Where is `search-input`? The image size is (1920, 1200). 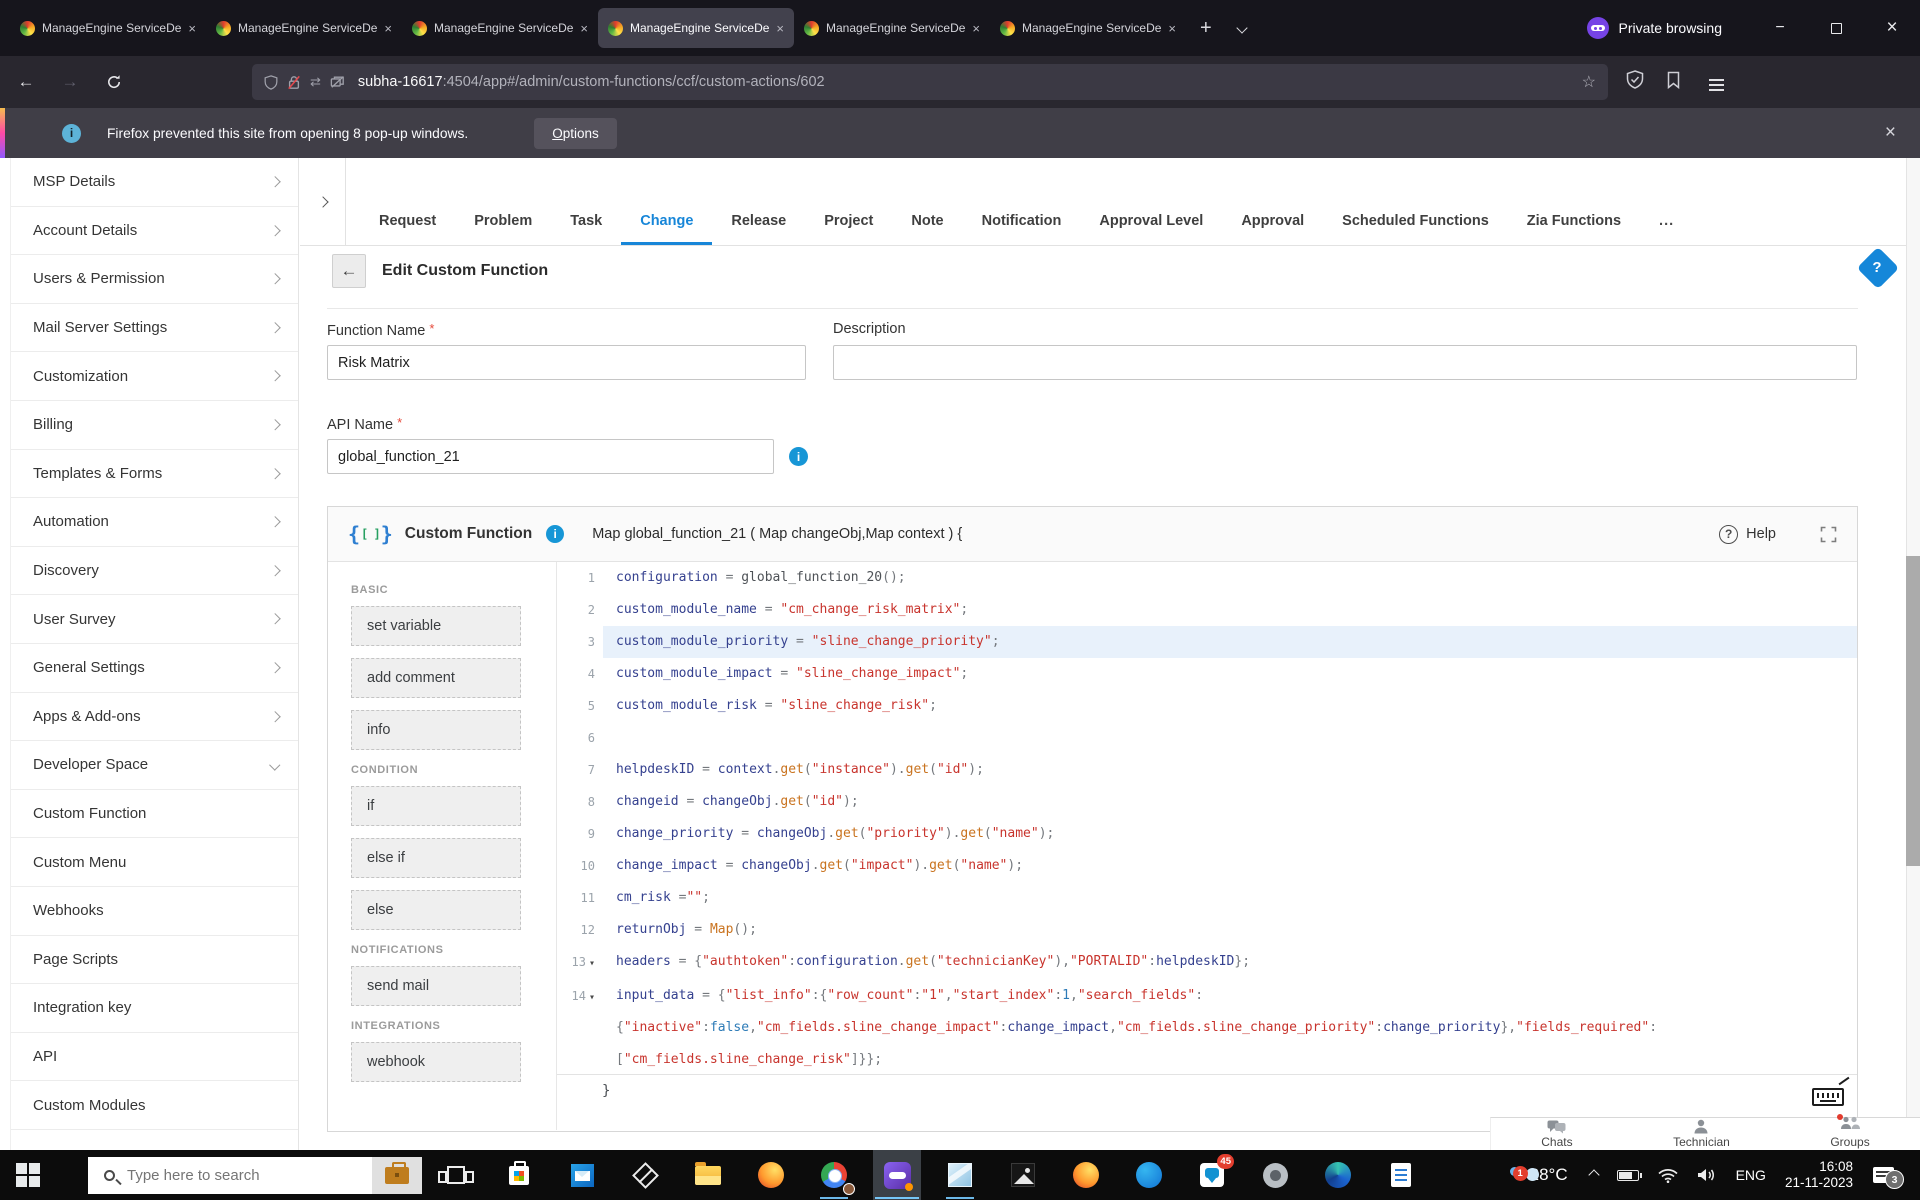 search-input is located at coordinates (249, 1175).